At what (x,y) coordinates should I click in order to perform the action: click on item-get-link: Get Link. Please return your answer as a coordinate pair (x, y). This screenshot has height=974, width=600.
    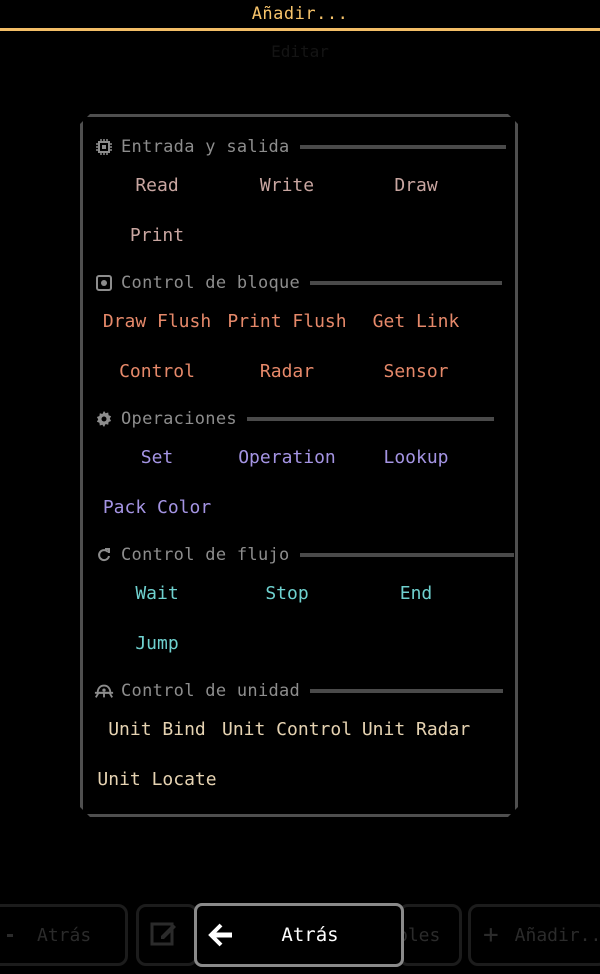
    Looking at the image, I should click on (416, 322).